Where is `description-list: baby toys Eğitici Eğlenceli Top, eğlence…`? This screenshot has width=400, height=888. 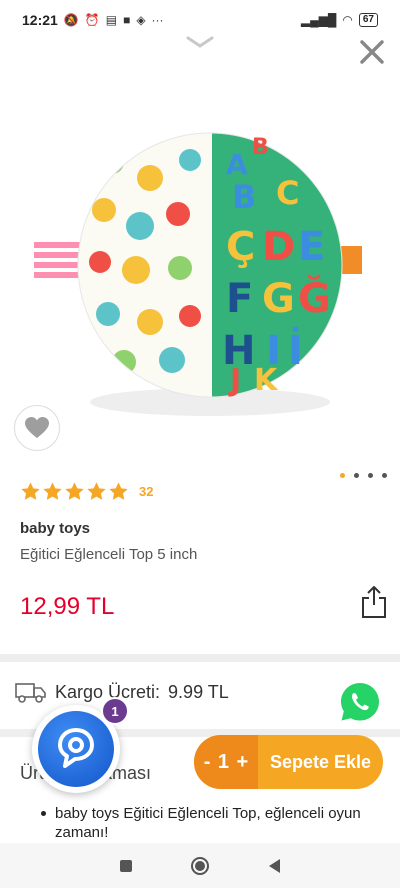 description-list: baby toys Eğitici Eğlenceli Top, eğlence… is located at coordinates (208, 823).